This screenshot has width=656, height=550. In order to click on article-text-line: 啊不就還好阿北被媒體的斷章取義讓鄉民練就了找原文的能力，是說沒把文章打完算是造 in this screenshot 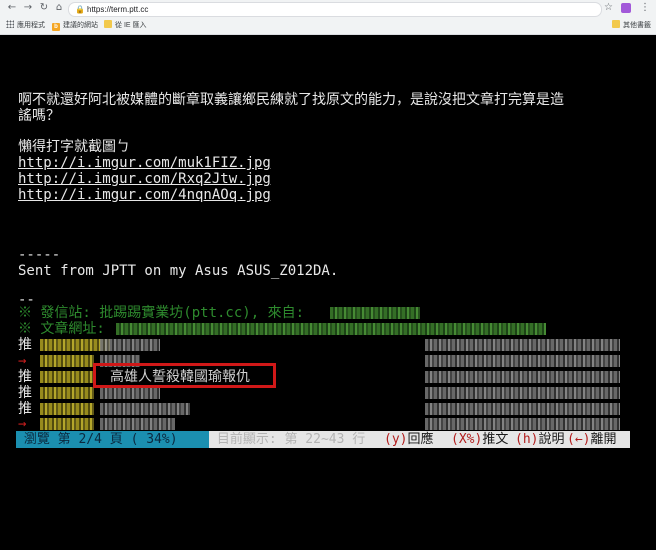, I will do `click(291, 100)`.